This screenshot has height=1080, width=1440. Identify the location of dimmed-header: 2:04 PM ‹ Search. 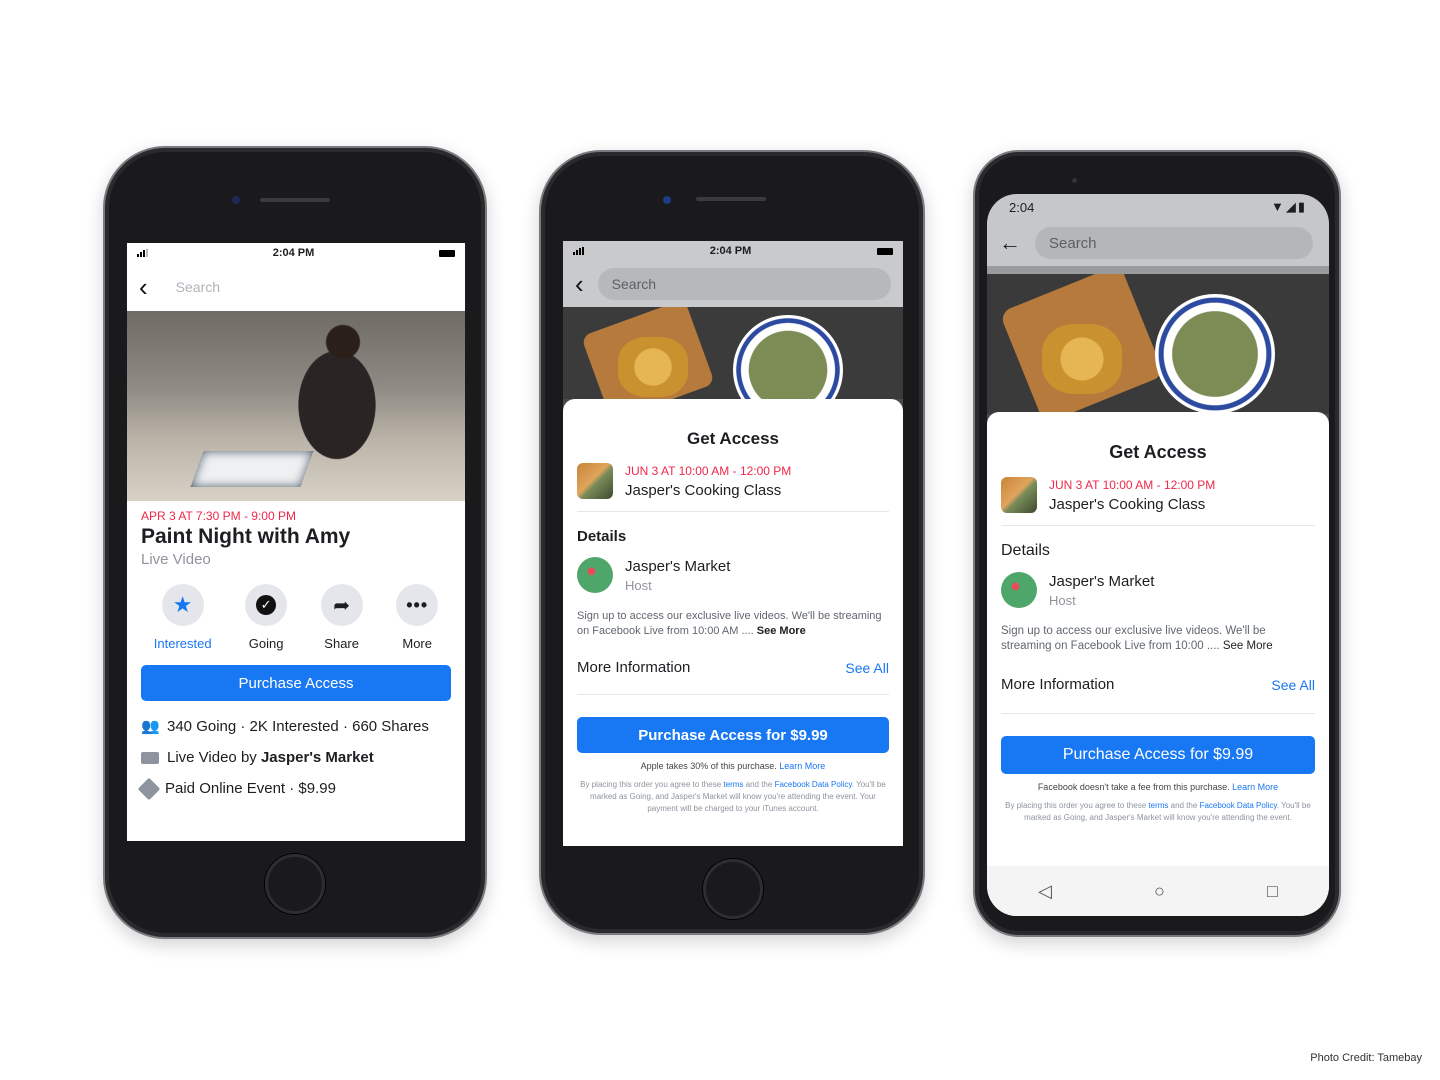
(733, 274).